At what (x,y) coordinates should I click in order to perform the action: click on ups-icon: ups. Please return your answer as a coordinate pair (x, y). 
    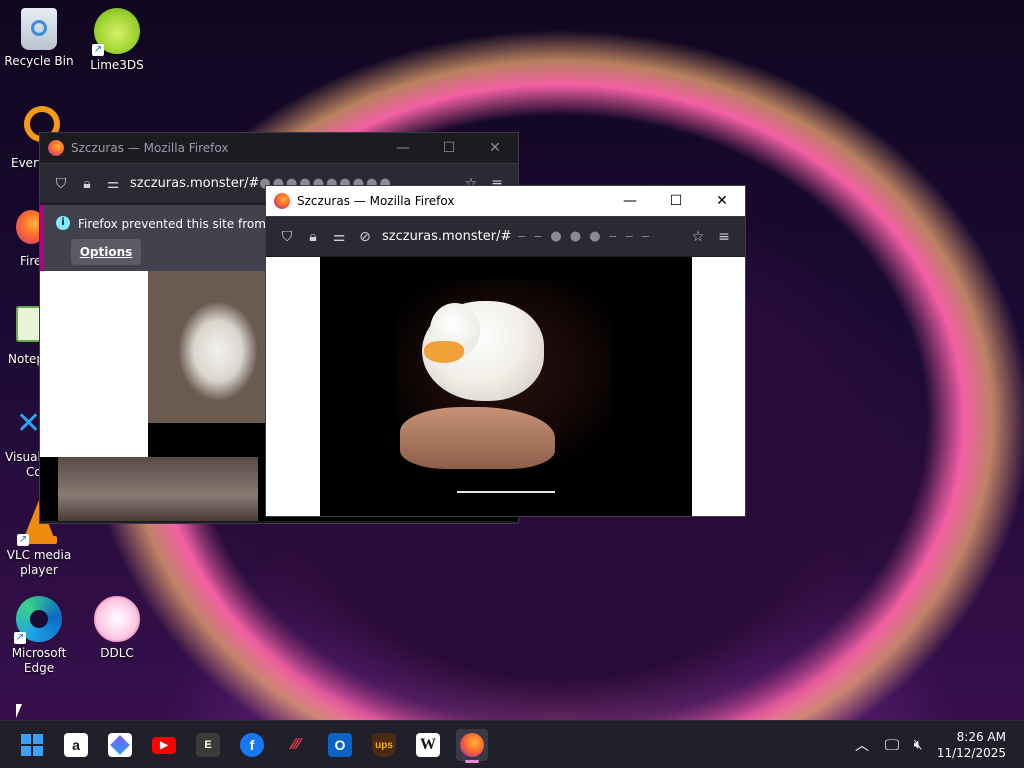
    Looking at the image, I should click on (384, 745).